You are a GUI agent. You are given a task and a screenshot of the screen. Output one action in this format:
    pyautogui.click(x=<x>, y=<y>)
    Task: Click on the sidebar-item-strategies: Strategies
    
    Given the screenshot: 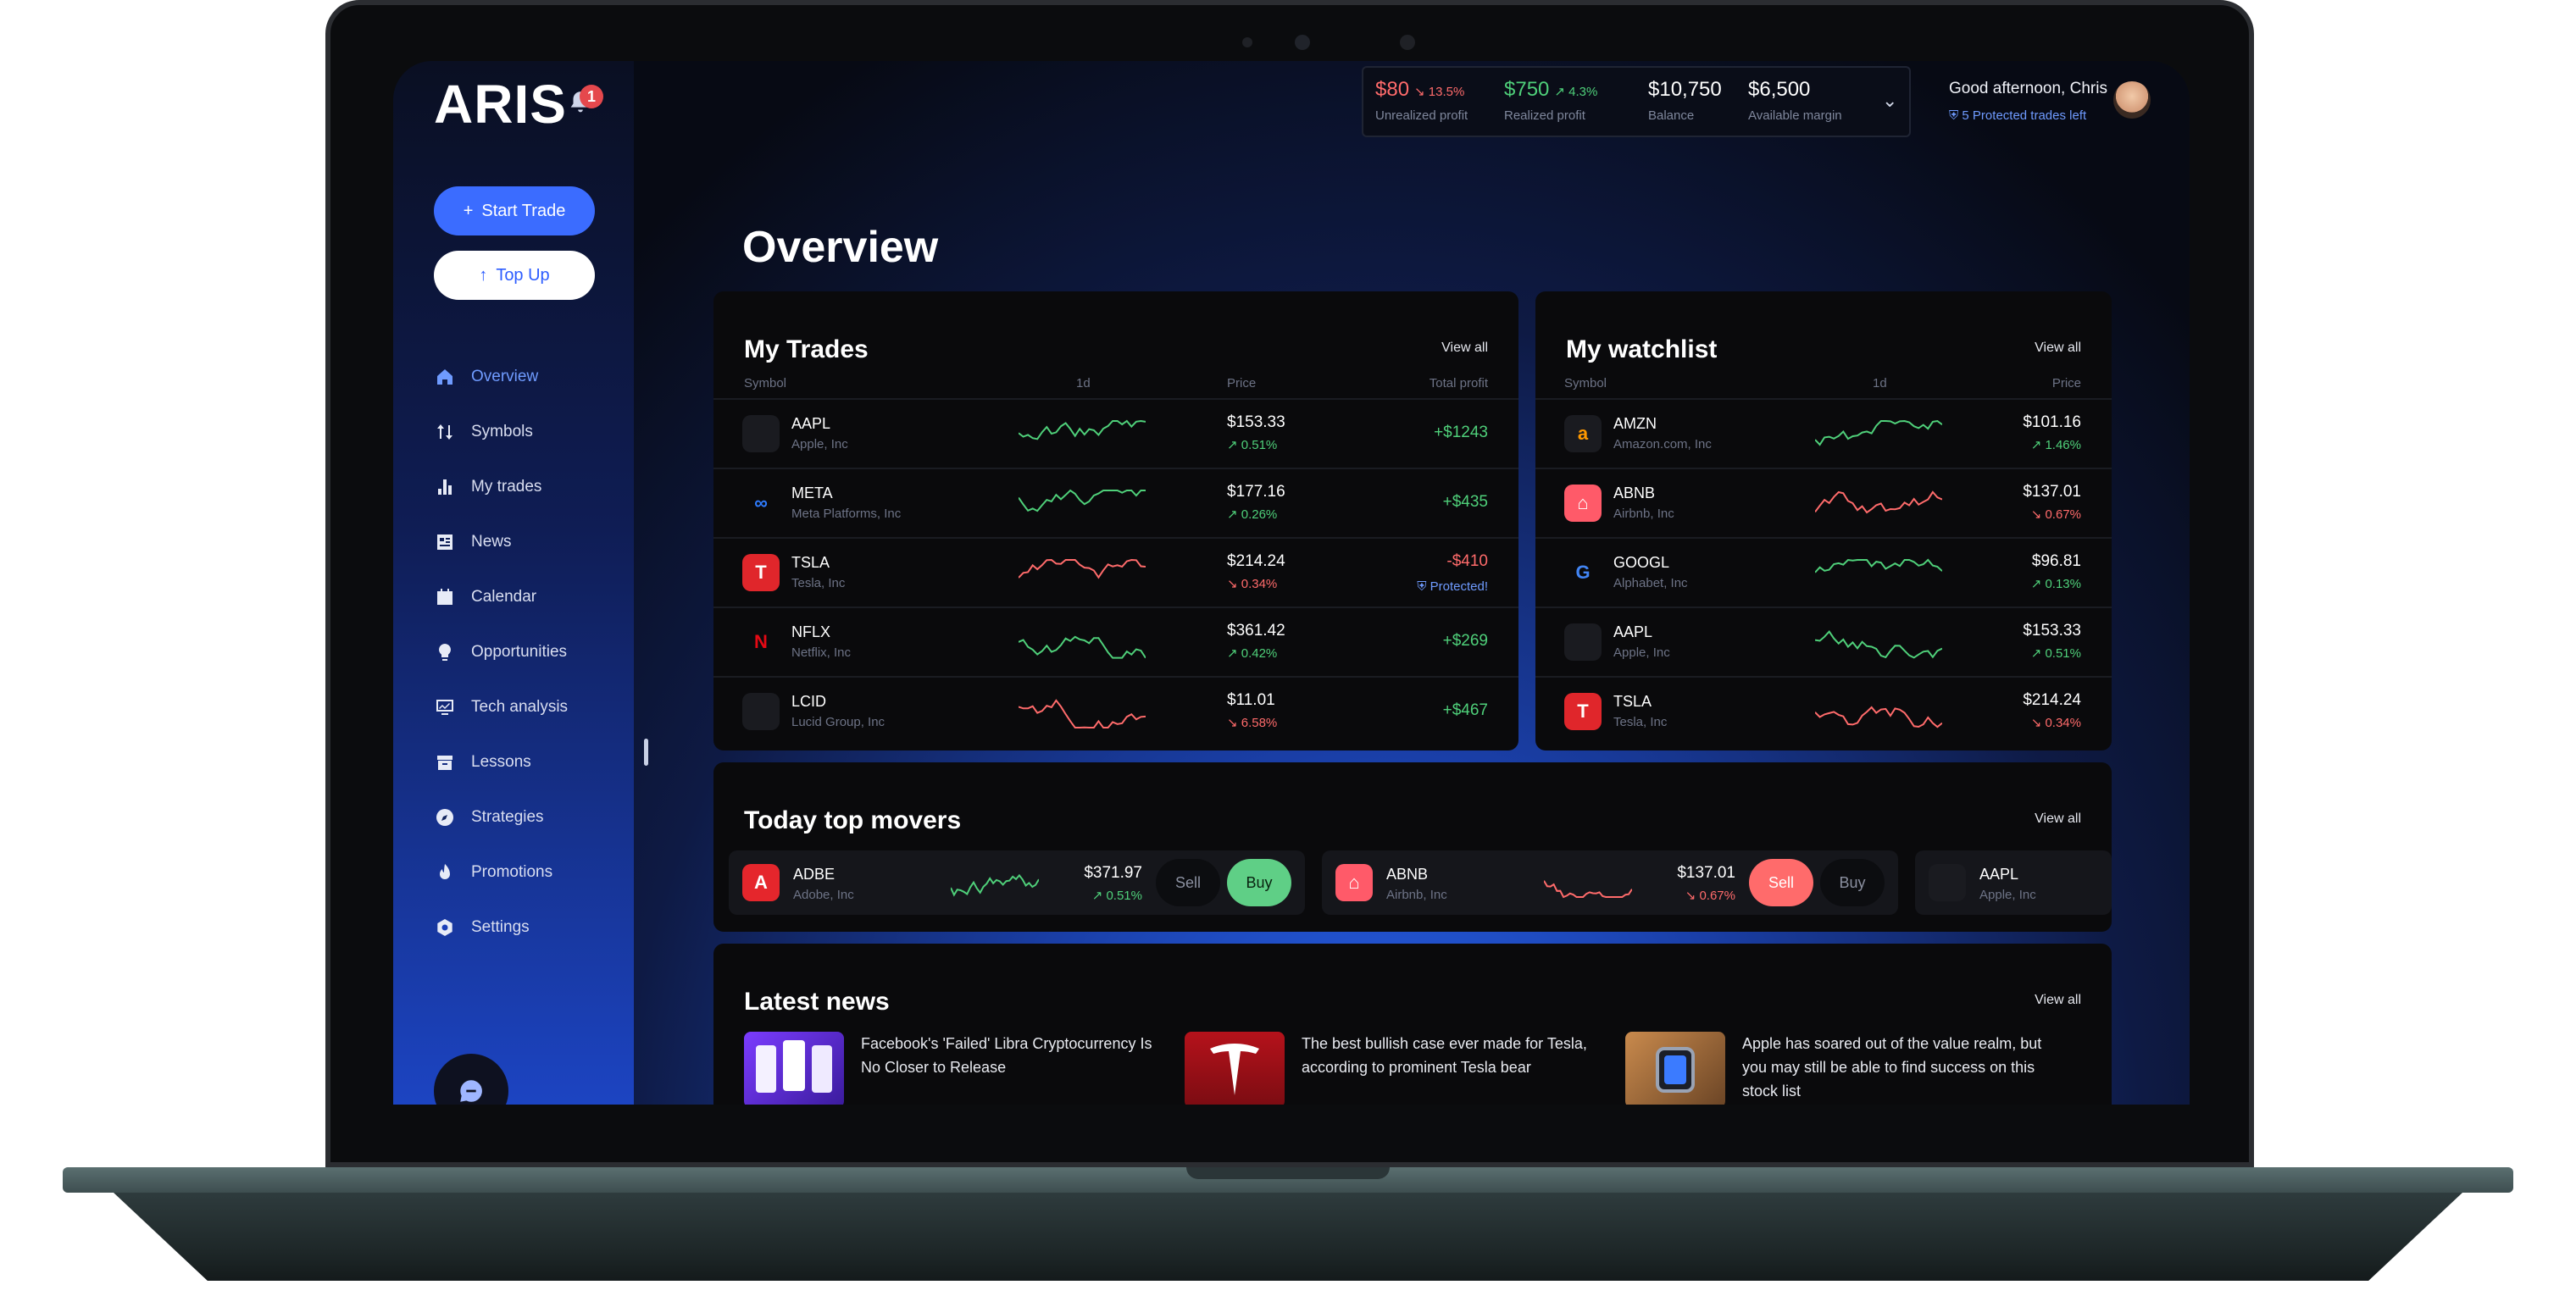 What is the action you would take?
    pyautogui.click(x=527, y=817)
    